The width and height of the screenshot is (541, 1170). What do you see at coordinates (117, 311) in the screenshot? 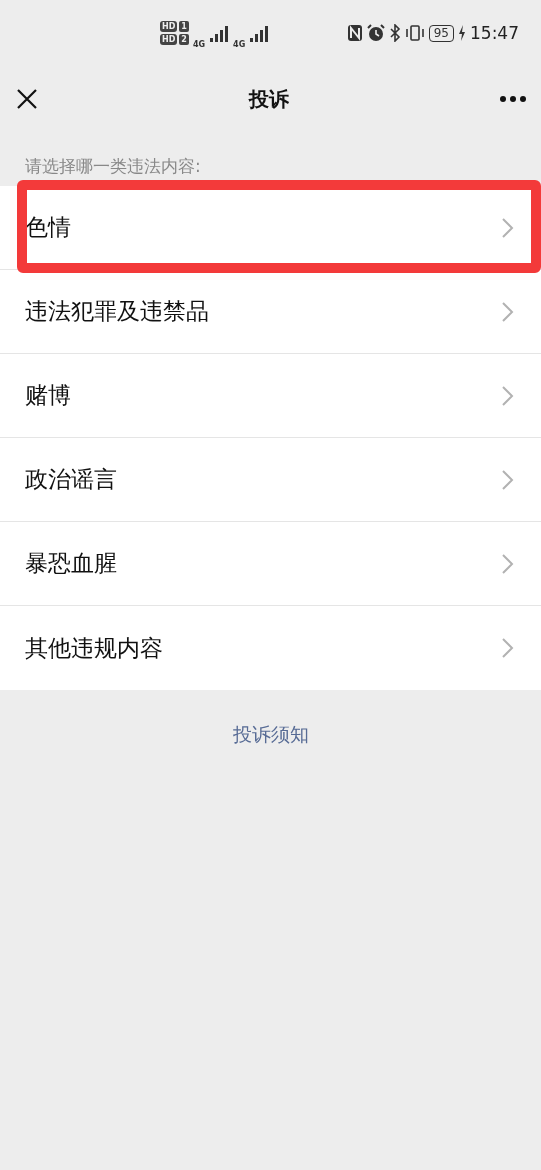
I see `category-label: 违法犯罪及违禁品` at bounding box center [117, 311].